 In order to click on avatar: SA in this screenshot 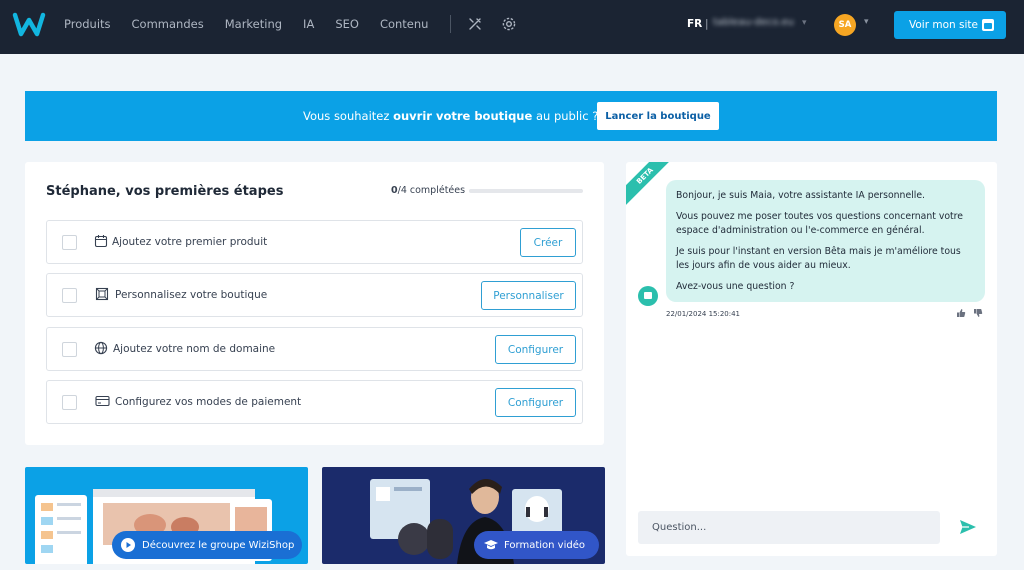, I will do `click(845, 25)`.